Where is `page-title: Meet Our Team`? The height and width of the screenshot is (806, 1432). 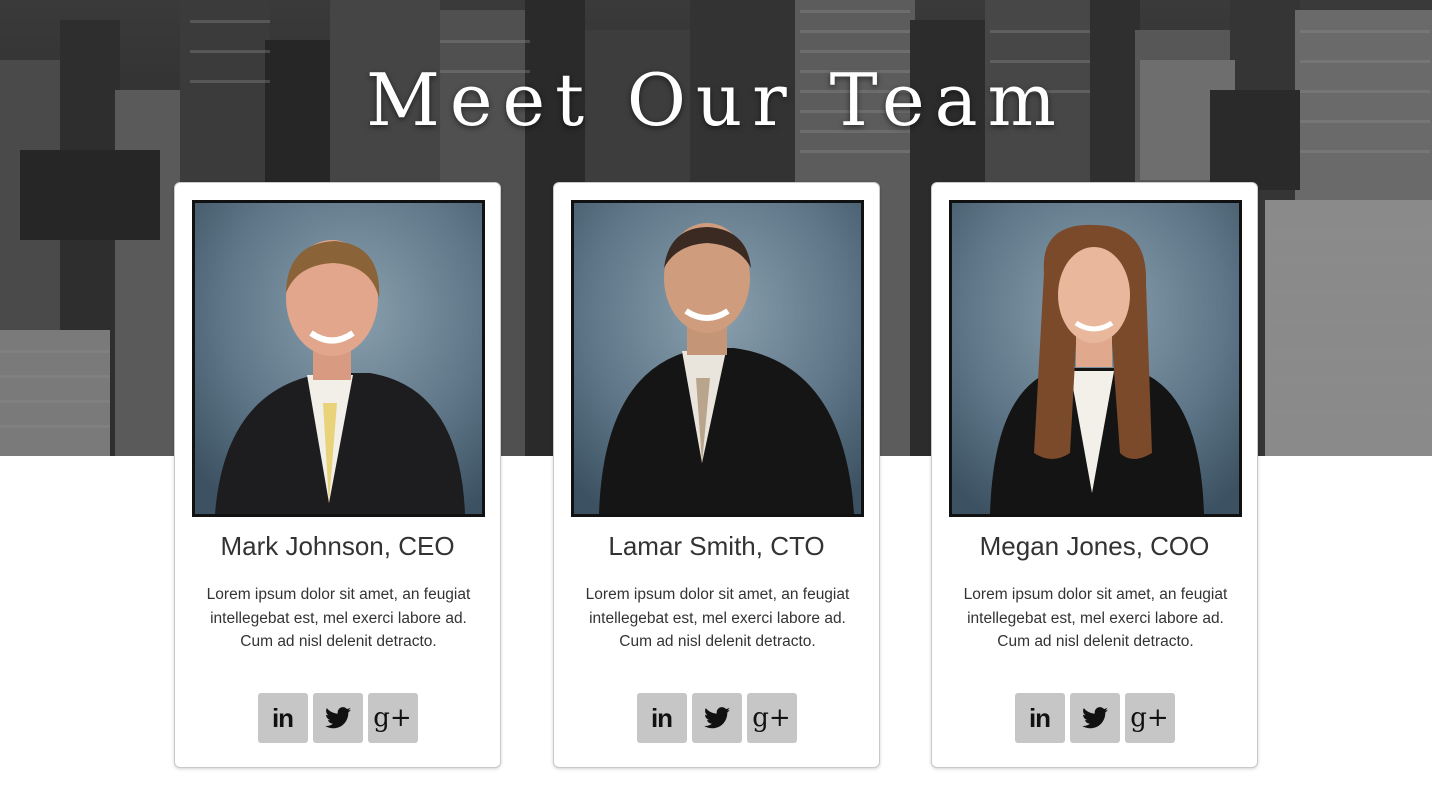 page-title: Meet Our Team is located at coordinates (716, 100).